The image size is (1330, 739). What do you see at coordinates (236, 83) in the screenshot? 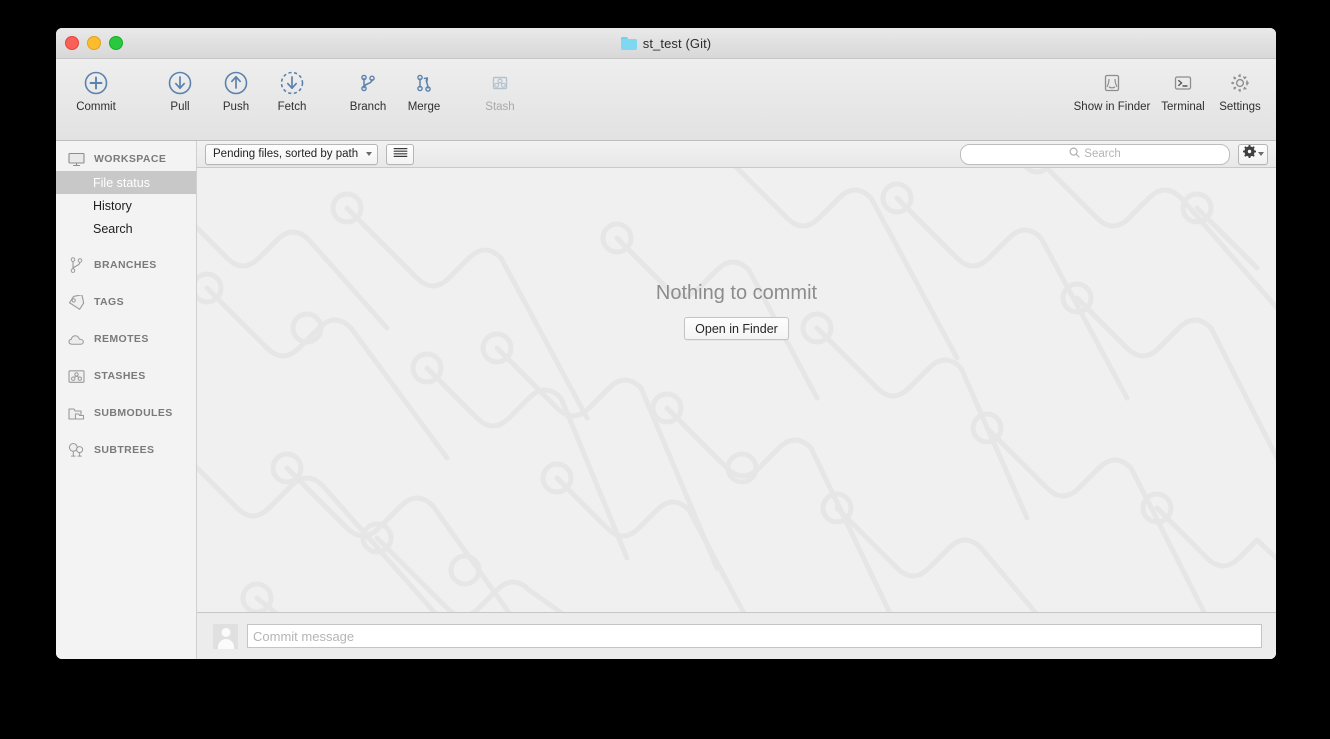
I see `push-up-arrow-icon` at bounding box center [236, 83].